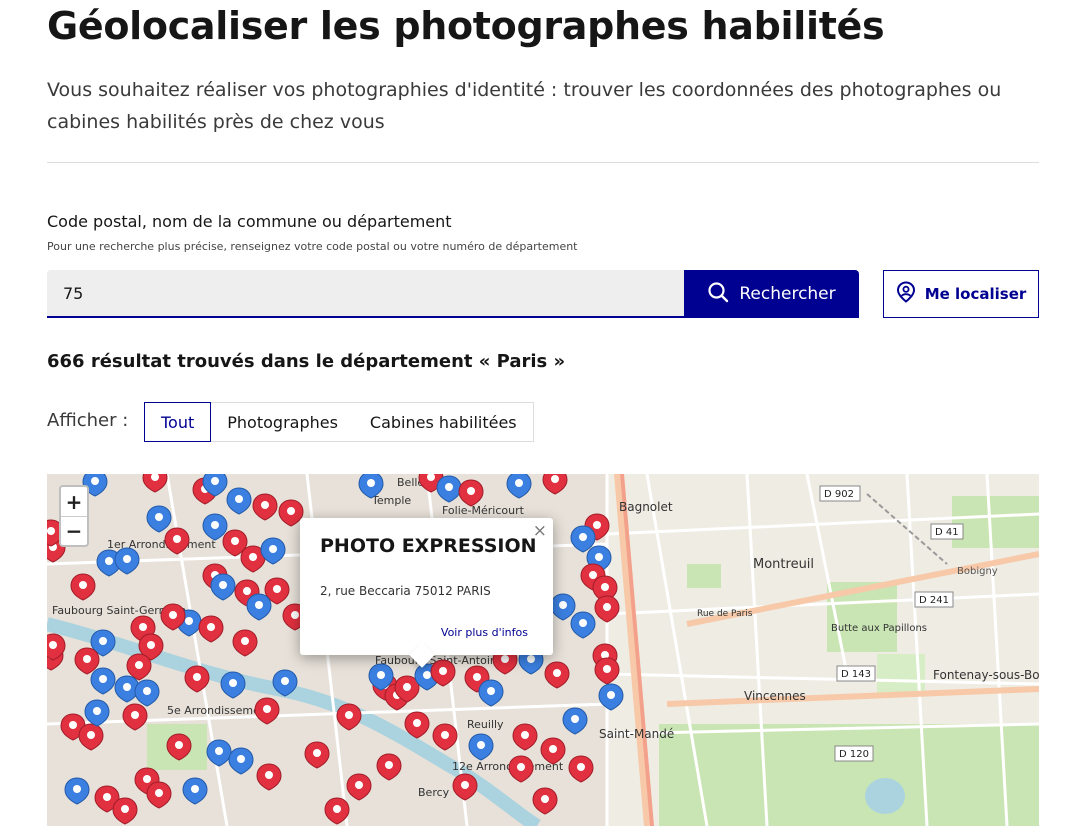  I want to click on page-title: Géolocaliser les photographes habilités, so click(466, 26).